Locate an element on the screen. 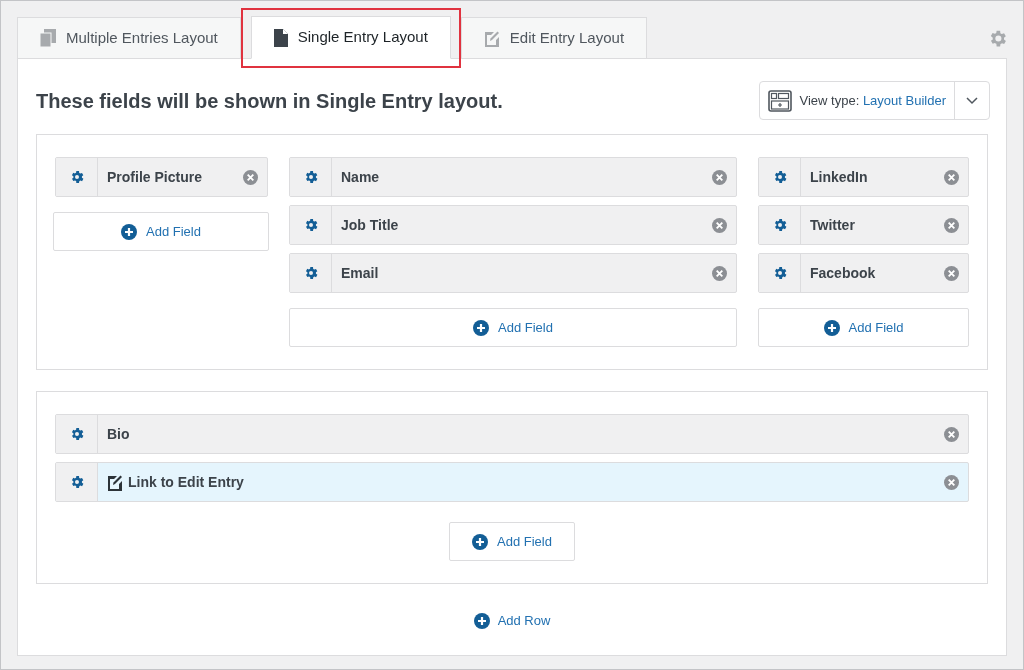  field-item: Facebook is located at coordinates (863, 273).